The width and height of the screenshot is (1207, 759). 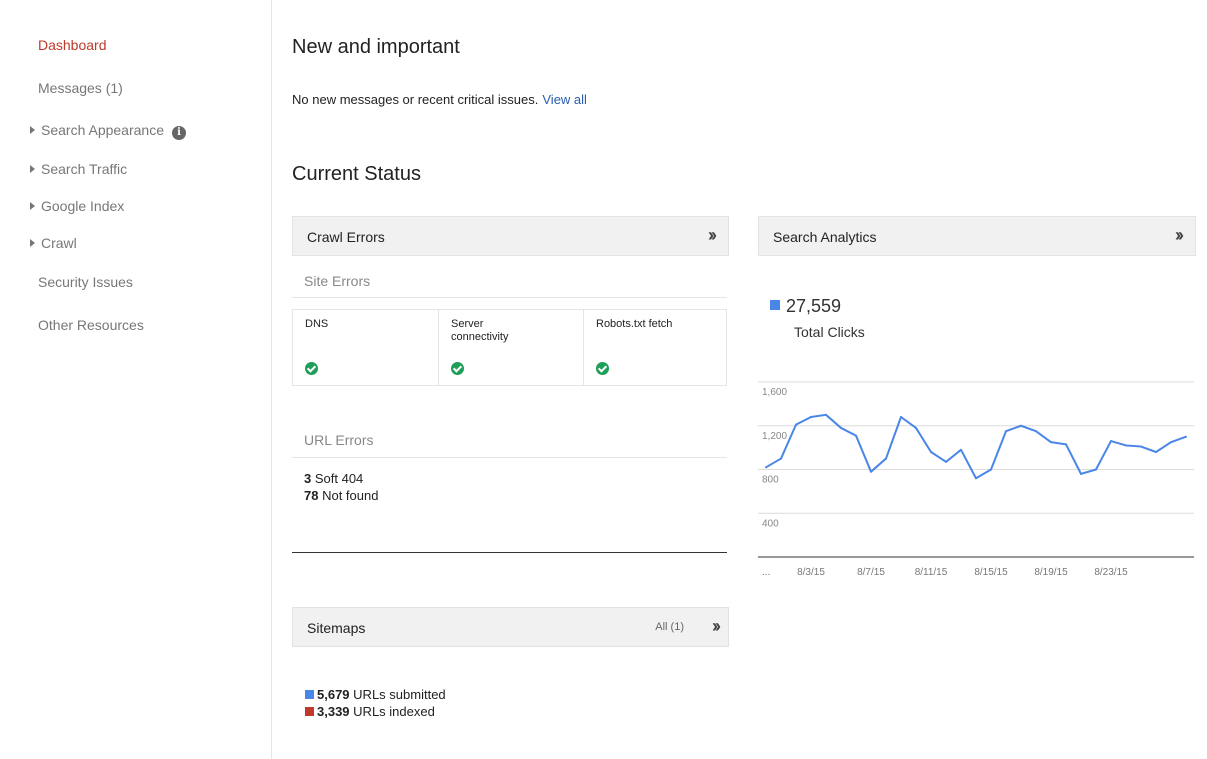 I want to click on x-tick-label: 8/19/15, so click(x=1051, y=572).